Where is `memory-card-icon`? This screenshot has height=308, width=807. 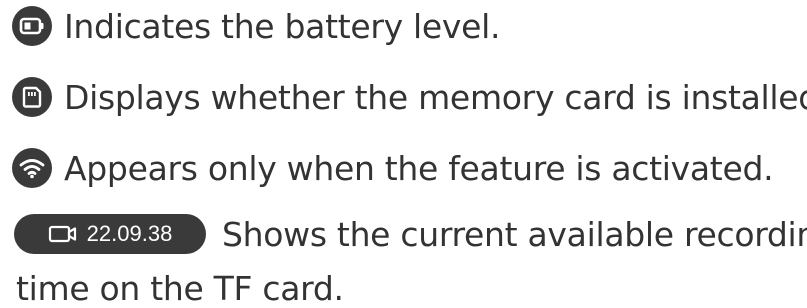 memory-card-icon is located at coordinates (32, 97).